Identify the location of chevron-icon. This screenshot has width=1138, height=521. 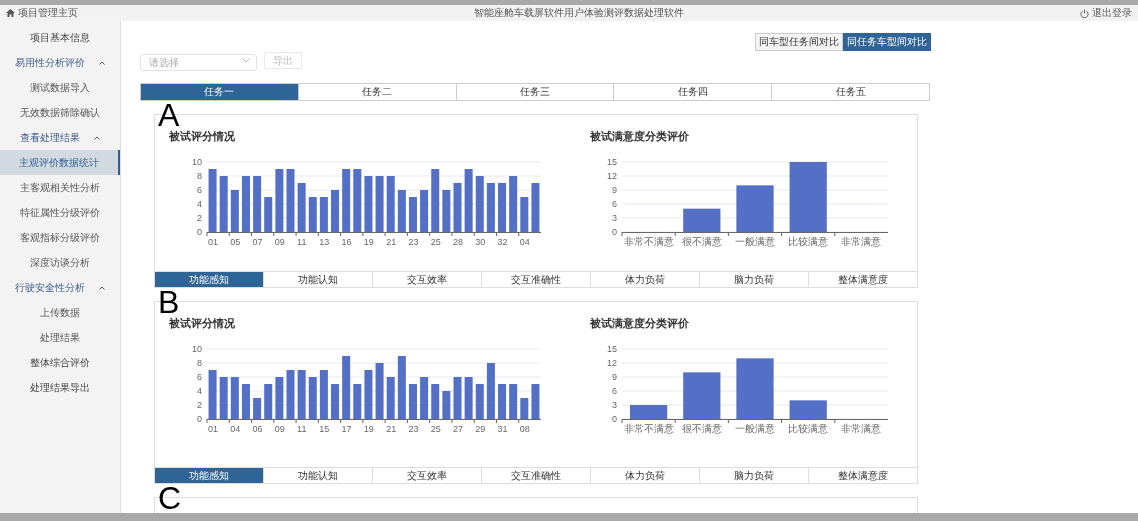
(246, 60).